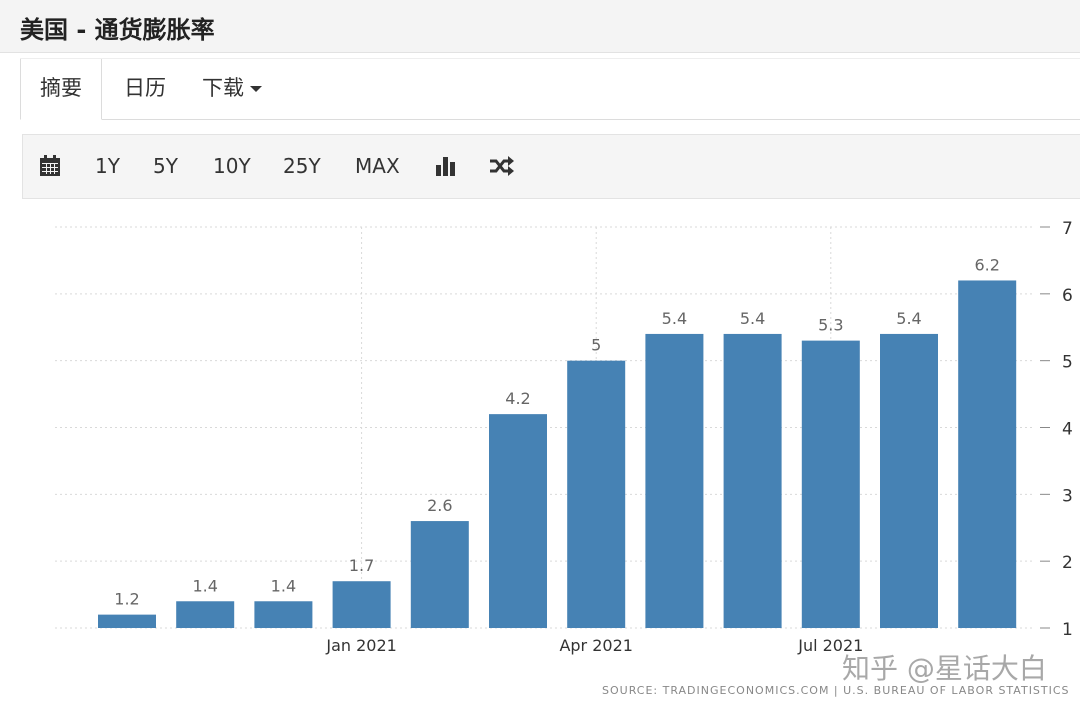 This screenshot has height=709, width=1080. What do you see at coordinates (1067, 229) in the screenshot?
I see `y-tick-label: 7` at bounding box center [1067, 229].